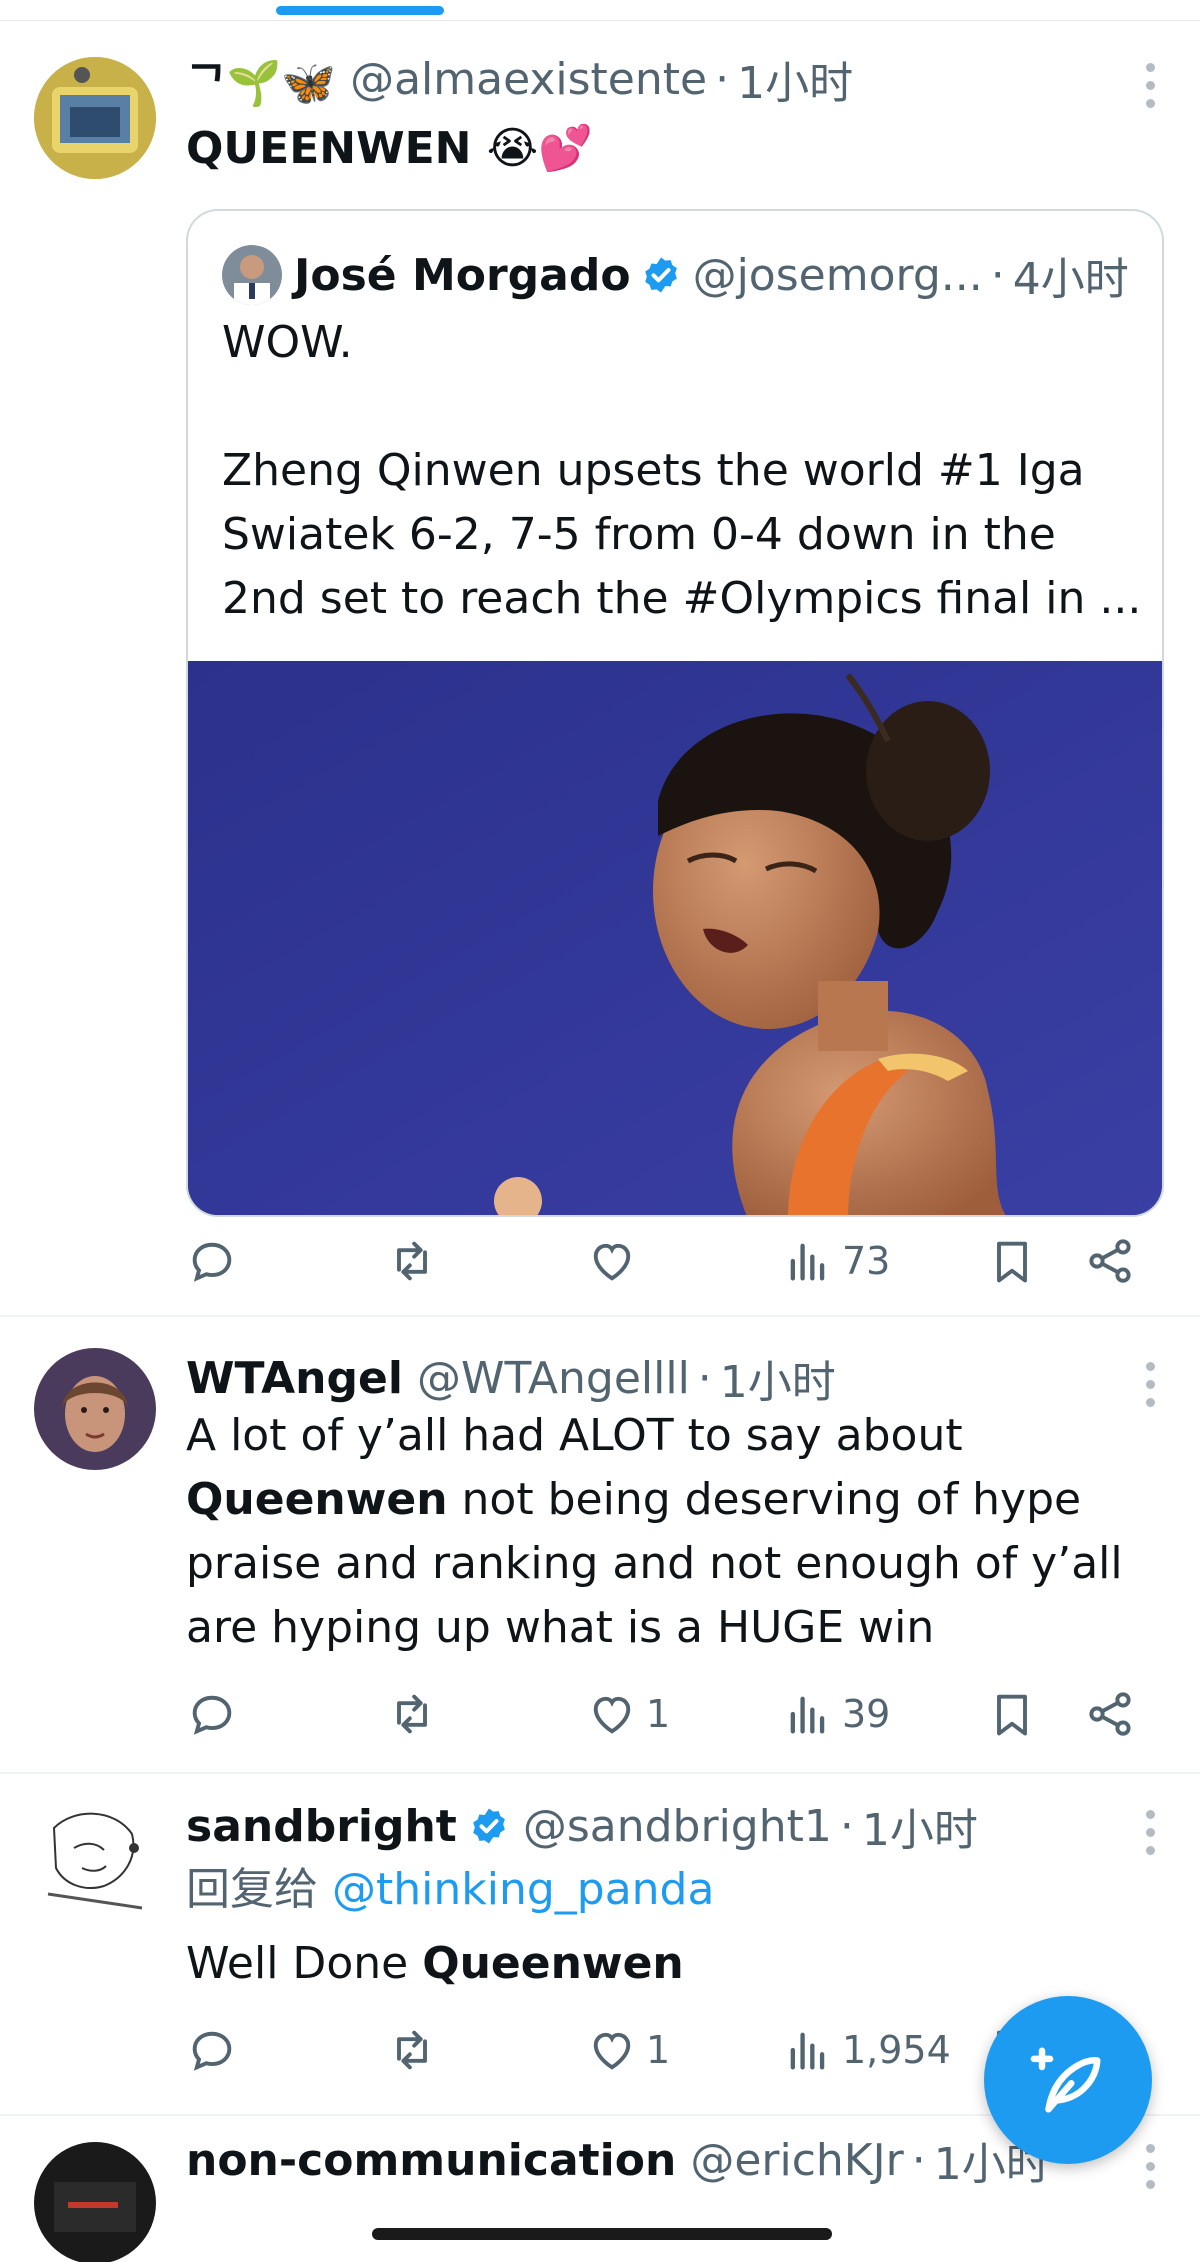 This screenshot has width=1200, height=2262. What do you see at coordinates (602, 2234) in the screenshot?
I see `home-indicator` at bounding box center [602, 2234].